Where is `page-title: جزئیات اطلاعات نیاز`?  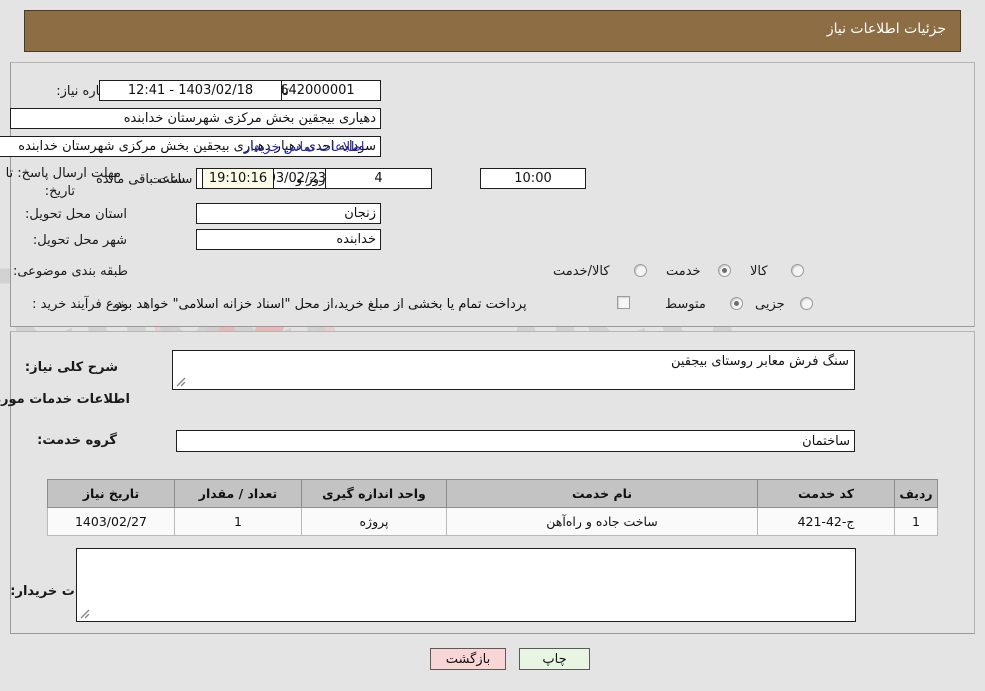
page-title: جزئیات اطلاعات نیاز is located at coordinates (886, 29).